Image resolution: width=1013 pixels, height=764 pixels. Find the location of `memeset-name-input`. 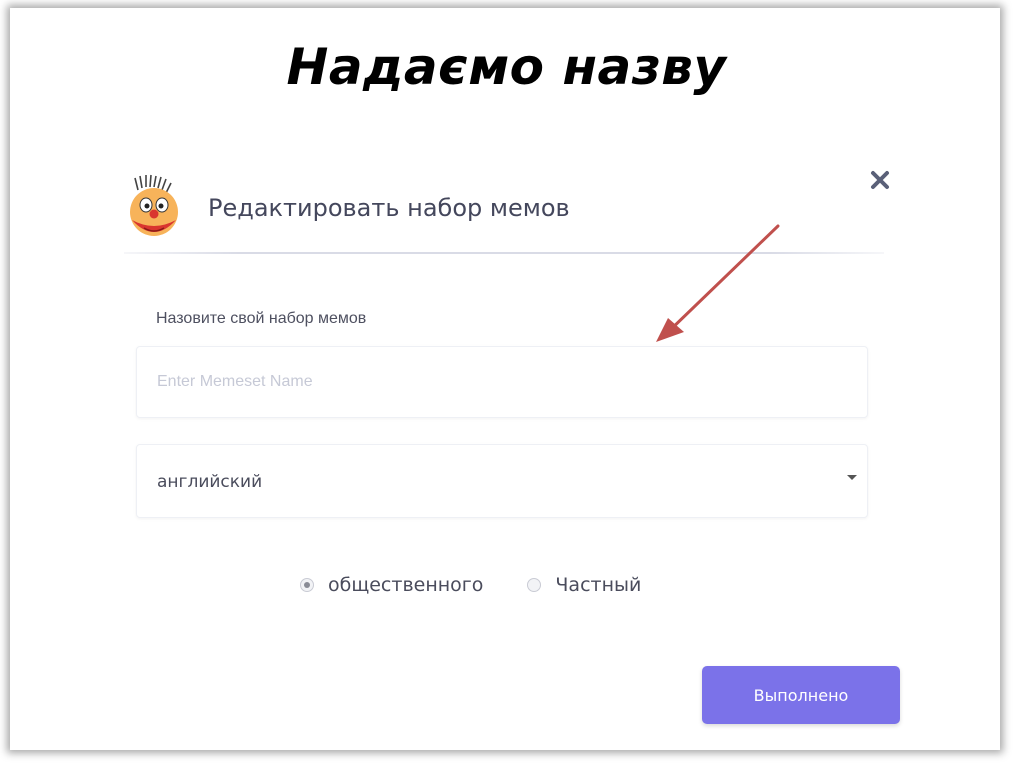

memeset-name-input is located at coordinates (502, 382).